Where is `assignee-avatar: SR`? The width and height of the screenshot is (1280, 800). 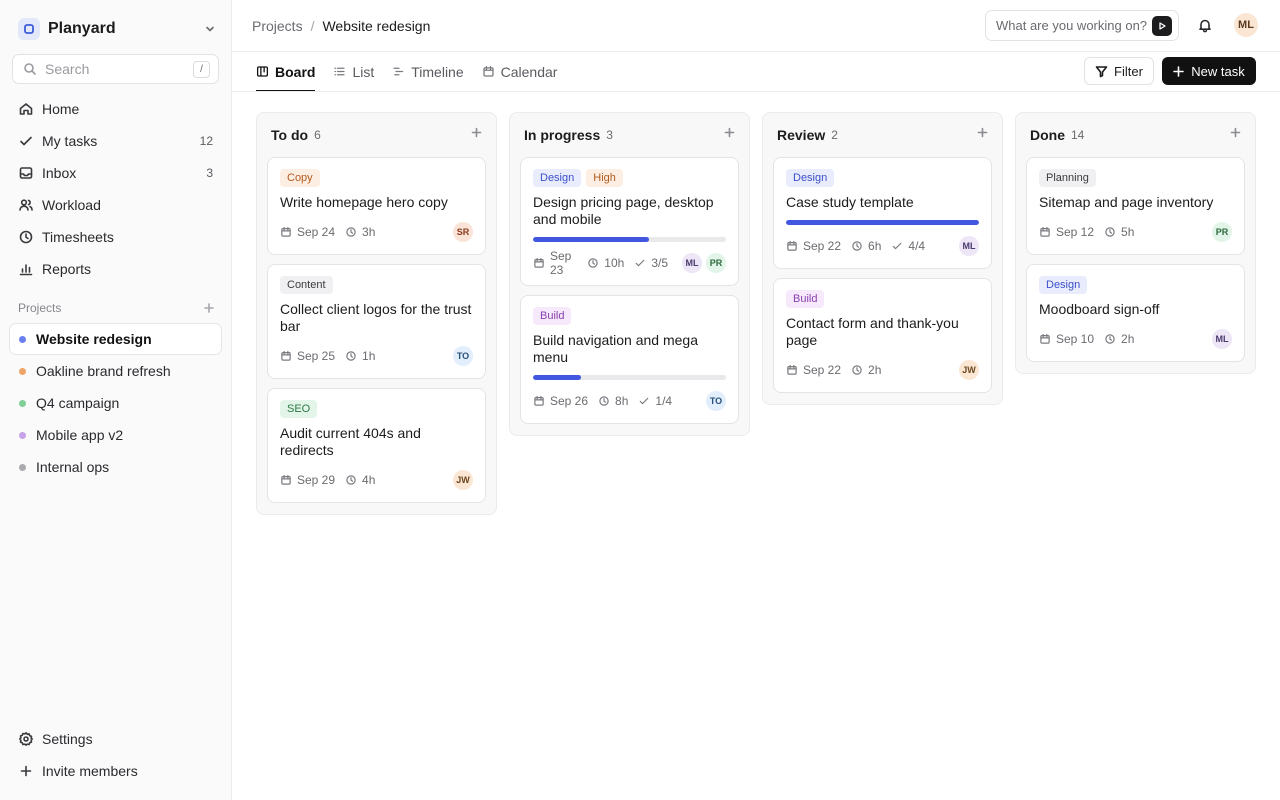
assignee-avatar: SR is located at coordinates (463, 232).